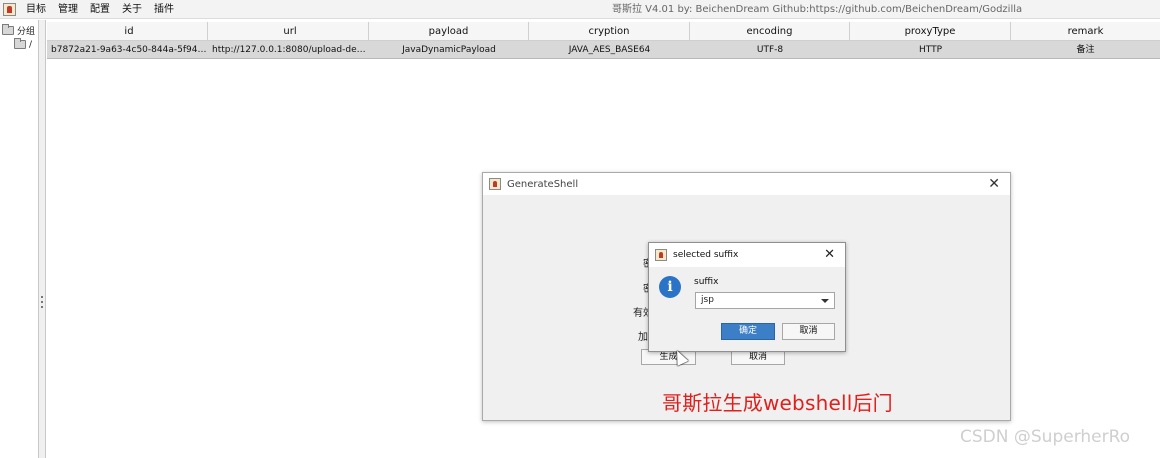 This screenshot has width=1160, height=458. I want to click on annotation-text: 哥斯拉生成webshell后门, so click(777, 403).